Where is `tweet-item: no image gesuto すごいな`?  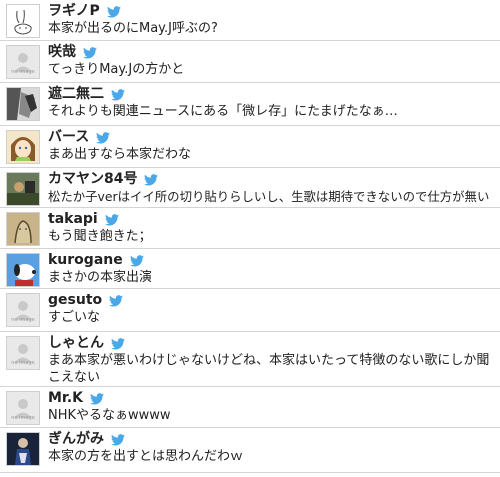 tweet-item: no image gesuto すごいな is located at coordinates (250, 310).